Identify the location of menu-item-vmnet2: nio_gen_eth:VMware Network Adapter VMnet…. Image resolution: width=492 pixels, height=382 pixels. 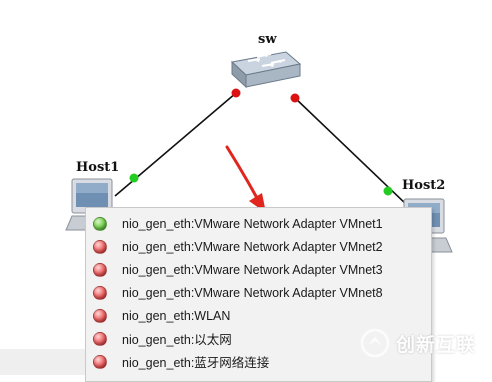
(258, 246).